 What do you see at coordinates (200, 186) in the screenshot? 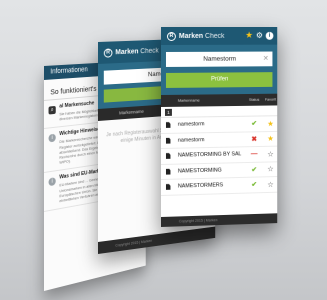
I see `trademark-name: NAMESTORMERS` at bounding box center [200, 186].